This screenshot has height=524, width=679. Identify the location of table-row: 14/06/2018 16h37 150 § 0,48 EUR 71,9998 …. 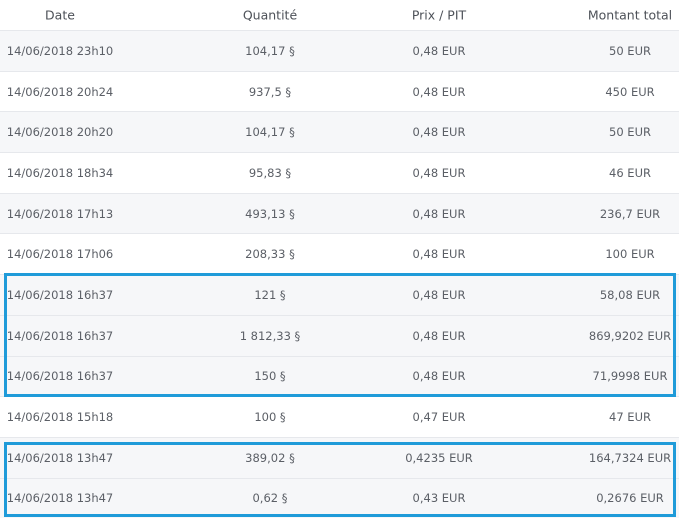
(339, 376).